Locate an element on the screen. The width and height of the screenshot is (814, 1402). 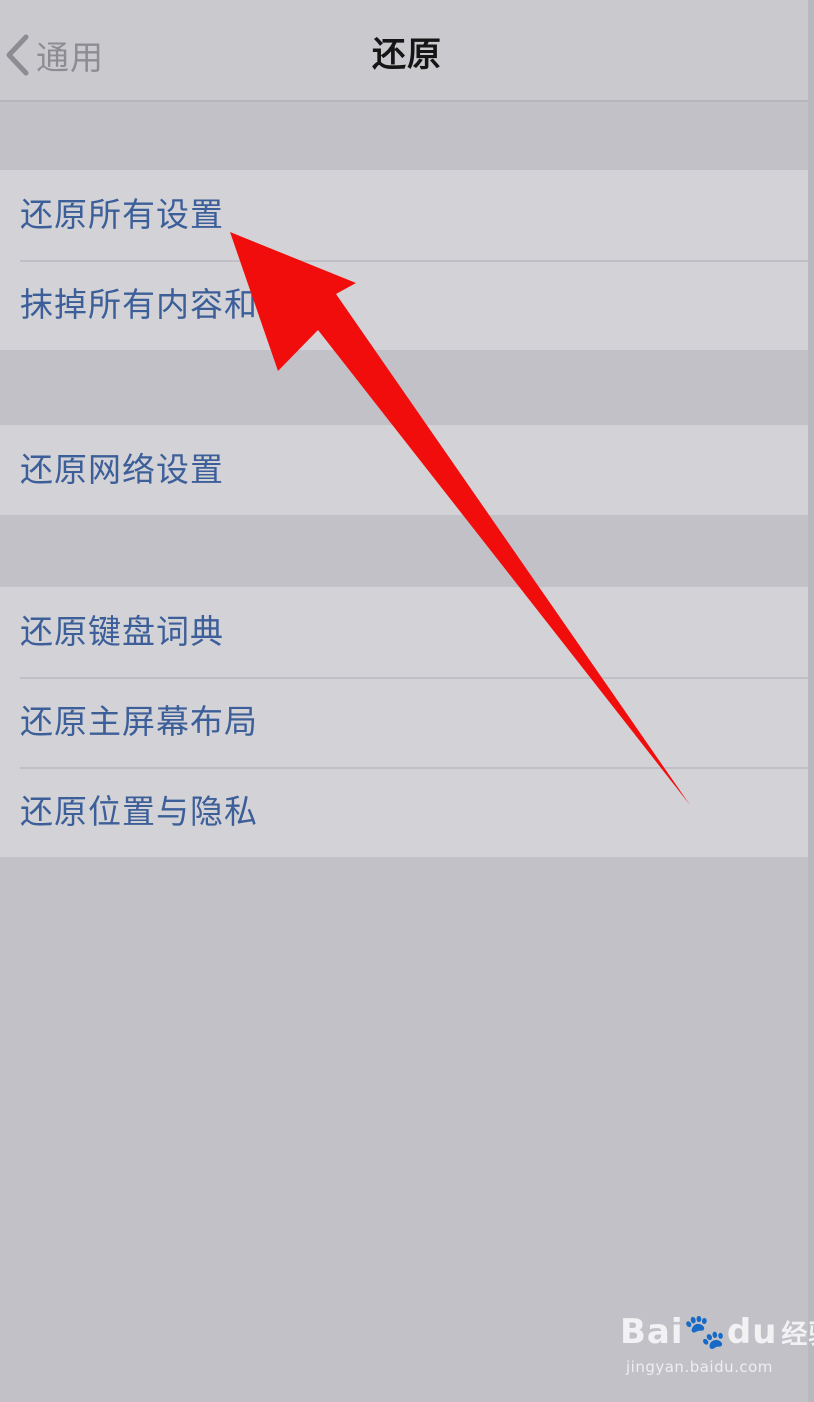
screen-edge is located at coordinates (811, 701).